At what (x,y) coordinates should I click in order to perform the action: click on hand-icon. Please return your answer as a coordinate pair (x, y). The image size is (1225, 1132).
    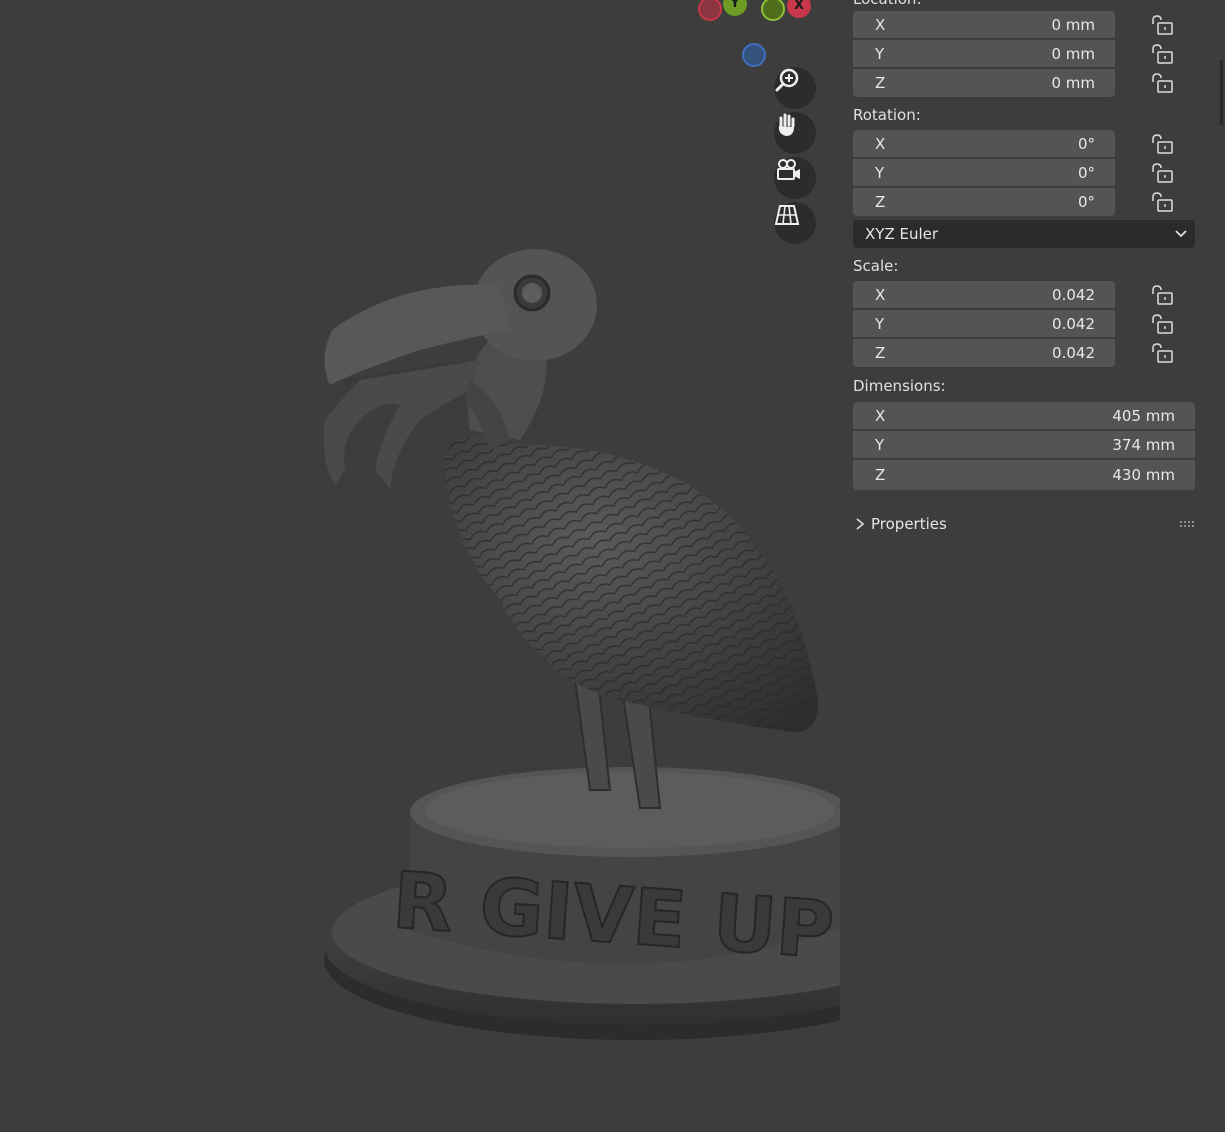
    Looking at the image, I should click on (786, 124).